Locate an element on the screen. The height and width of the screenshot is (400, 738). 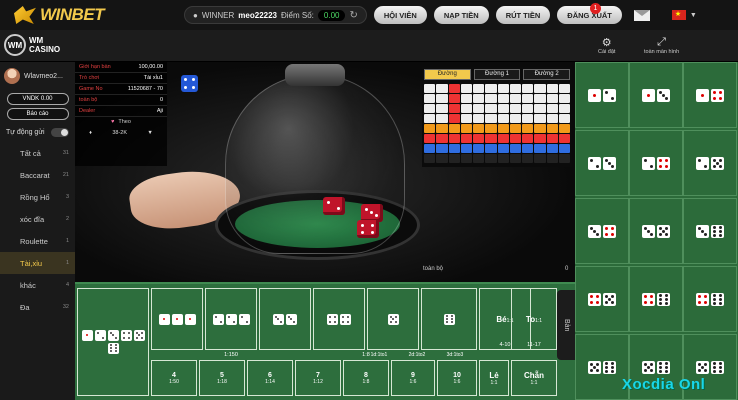
bet-odd: Lẻ 1:1 is located at coordinates (494, 378).